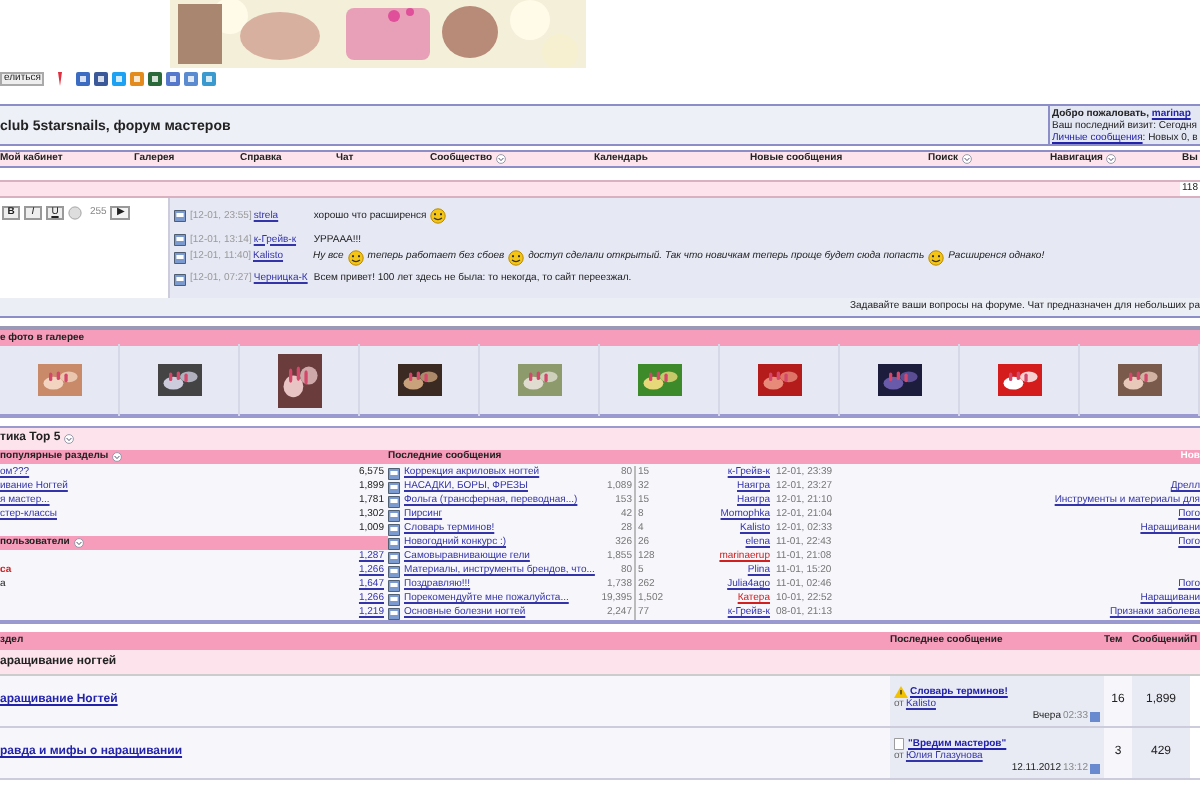 The width and height of the screenshot is (1200, 800). Describe the element at coordinates (899, 744) in the screenshot. I see `page-icon` at that location.